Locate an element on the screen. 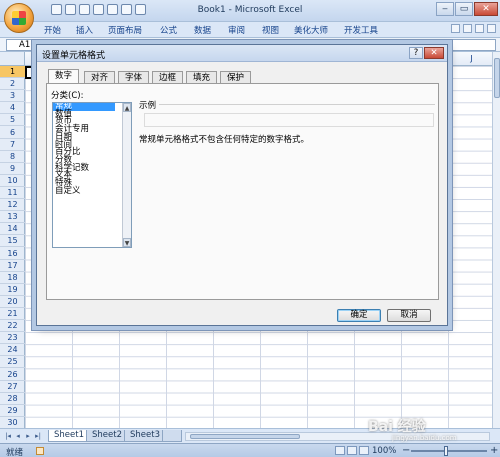 Image resolution: width=500 pixels, height=457 pixels. ribbon-close-icon is located at coordinates (491, 28).